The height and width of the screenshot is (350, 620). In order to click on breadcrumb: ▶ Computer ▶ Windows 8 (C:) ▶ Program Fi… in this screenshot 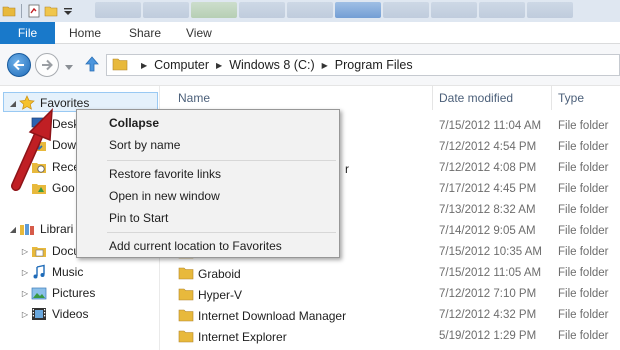, I will do `click(273, 65)`.